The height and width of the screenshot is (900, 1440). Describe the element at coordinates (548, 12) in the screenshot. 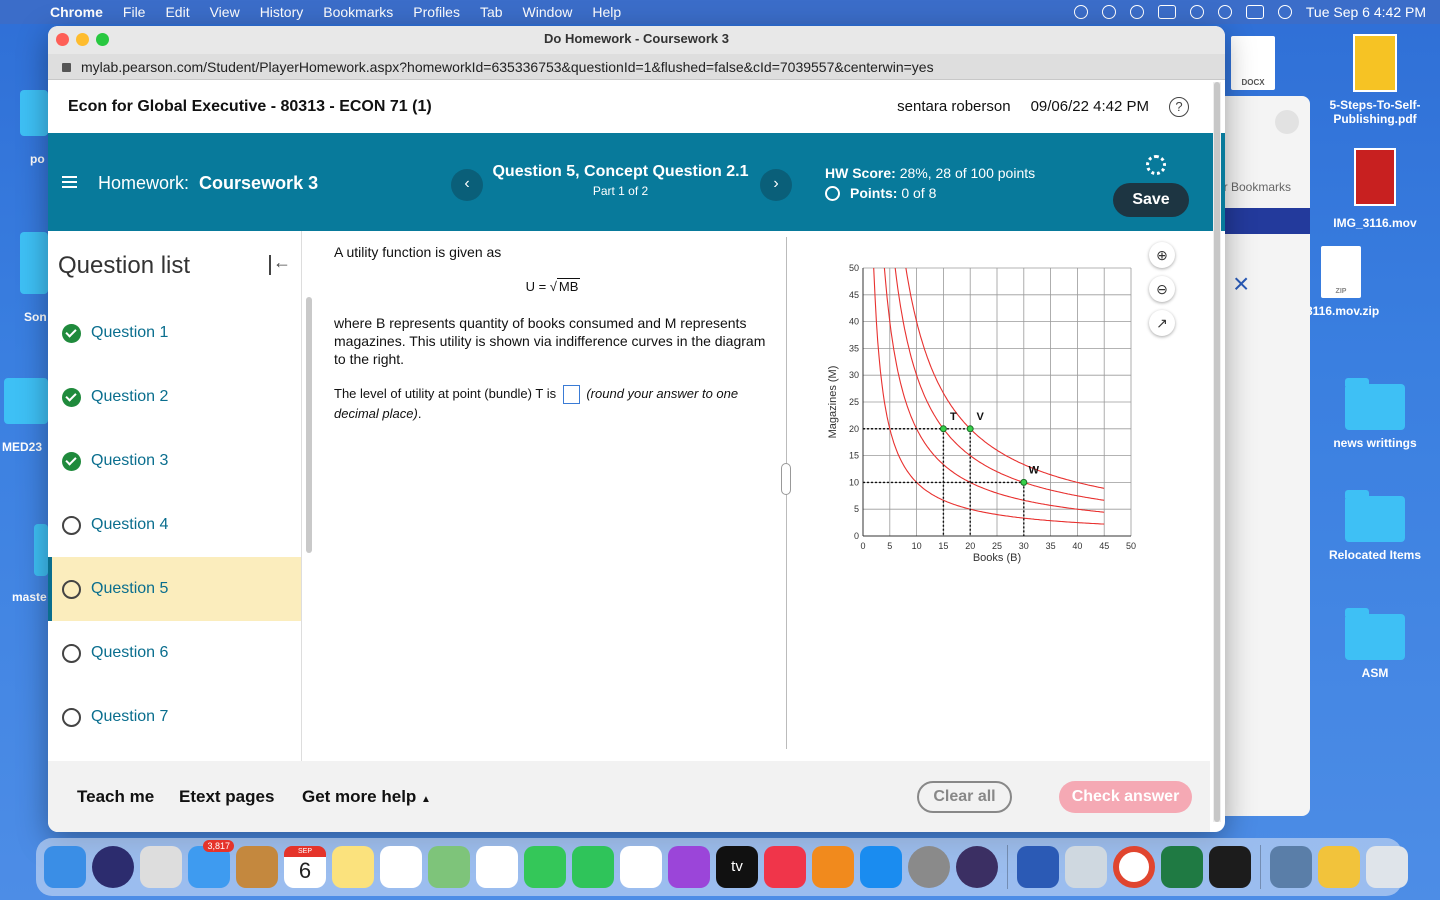

I see `menu-window: Window` at that location.